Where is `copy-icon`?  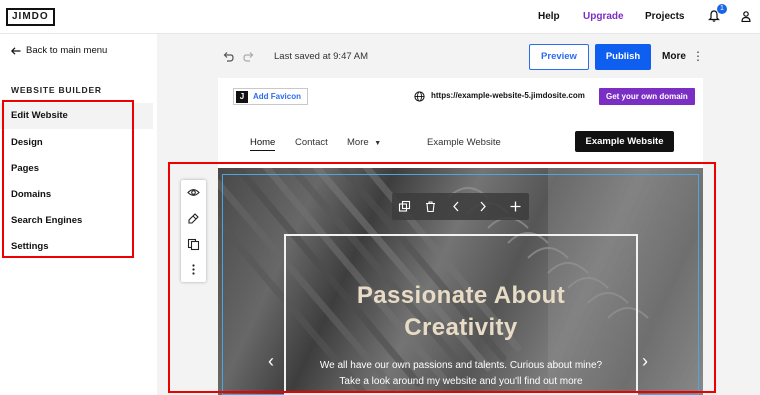 copy-icon is located at coordinates (193, 244).